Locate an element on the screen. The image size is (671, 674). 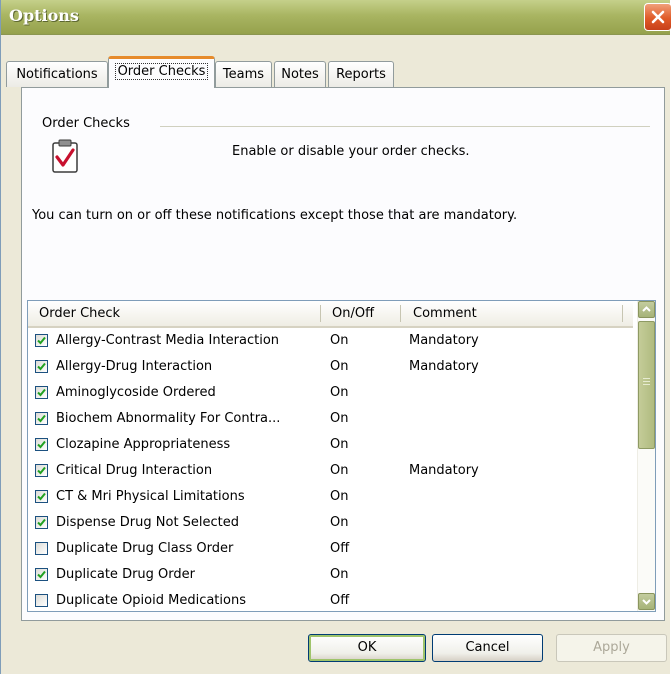
apply-button: Apply is located at coordinates (611, 648).